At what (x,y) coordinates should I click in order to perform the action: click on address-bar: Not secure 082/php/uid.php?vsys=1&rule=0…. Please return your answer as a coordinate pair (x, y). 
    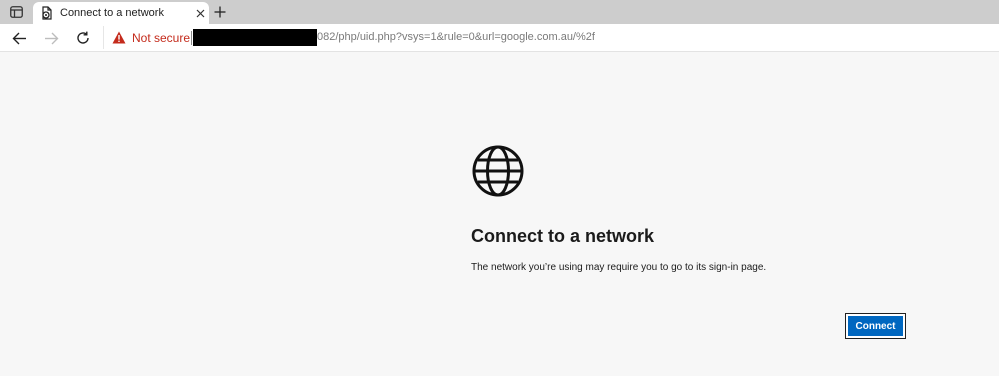
    Looking at the image, I should click on (551, 37).